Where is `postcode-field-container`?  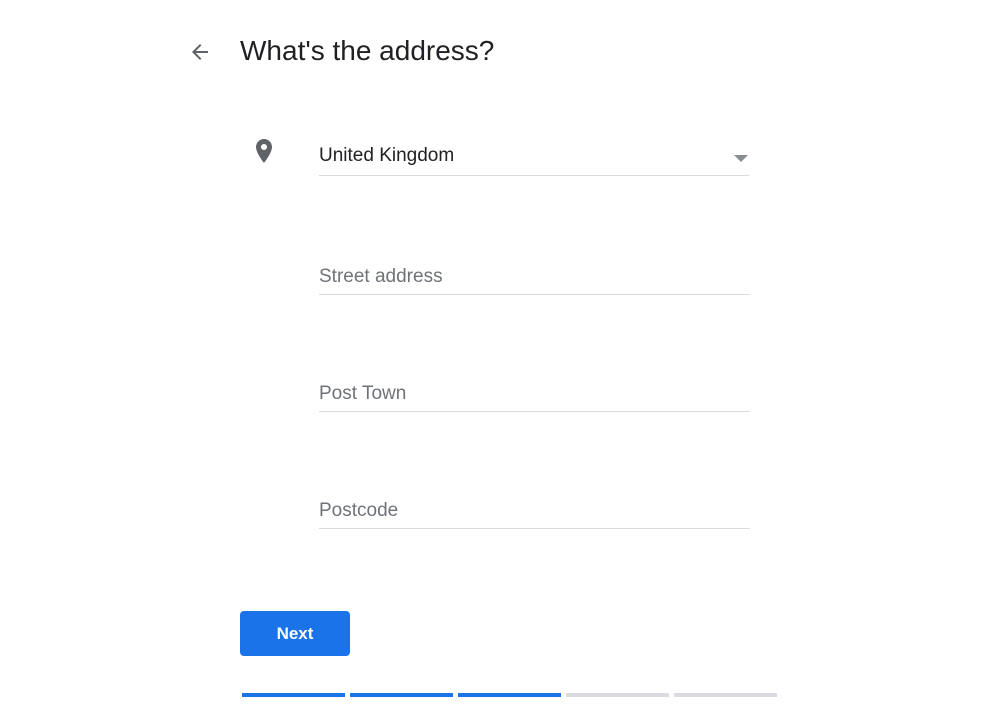
postcode-field-container is located at coordinates (534, 509).